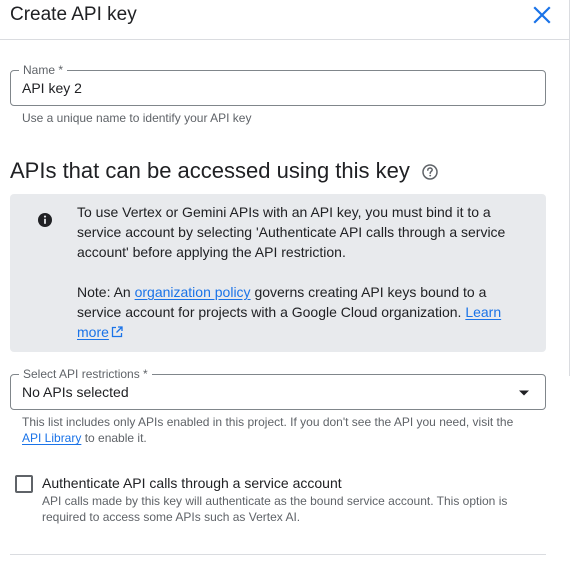  What do you see at coordinates (75, 392) in the screenshot?
I see `api-restrictions-value: No APIs selected` at bounding box center [75, 392].